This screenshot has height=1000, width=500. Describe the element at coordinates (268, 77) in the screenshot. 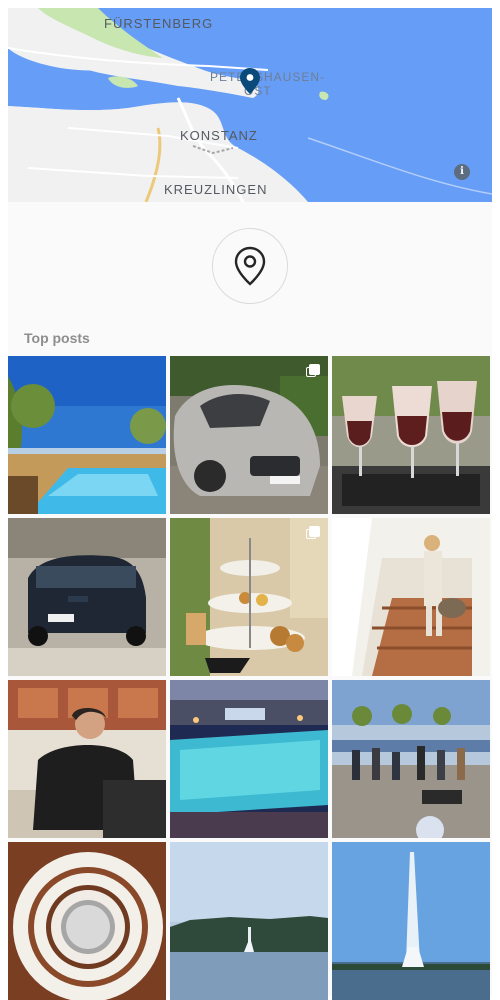

I see `map-label-petershausen: PETERSHAUSEN-` at that location.